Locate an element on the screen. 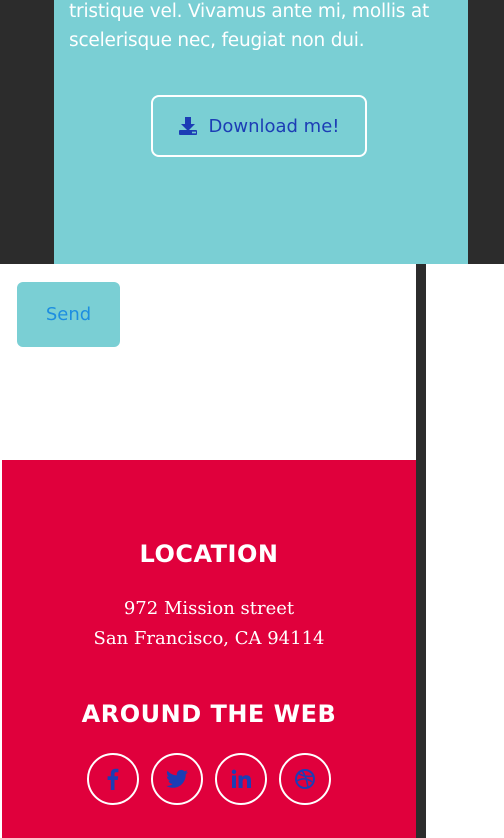 The height and width of the screenshot is (838, 504). linkedin-icon is located at coordinates (241, 778).